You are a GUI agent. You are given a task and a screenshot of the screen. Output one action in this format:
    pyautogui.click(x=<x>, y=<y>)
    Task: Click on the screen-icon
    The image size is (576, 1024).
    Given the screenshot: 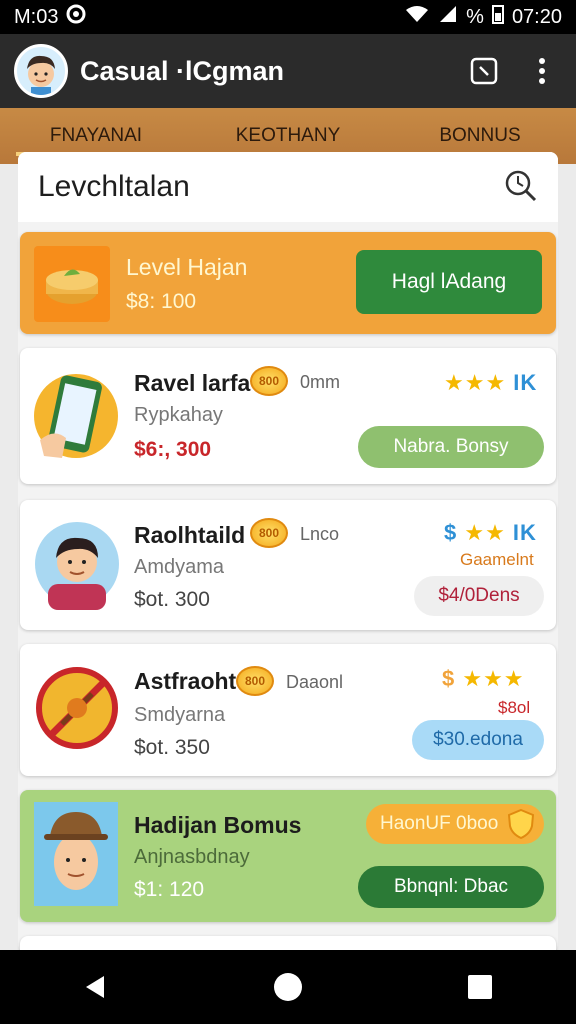 What is the action you would take?
    pyautogui.click(x=484, y=71)
    